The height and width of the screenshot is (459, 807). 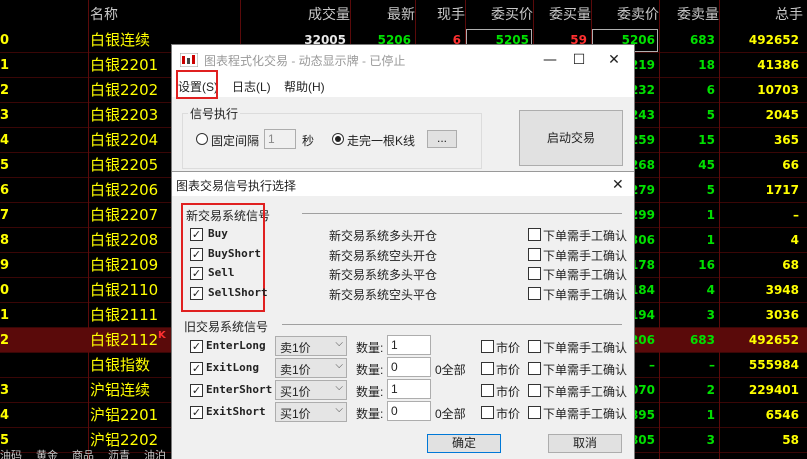 I want to click on minimize-icon: —, so click(x=550, y=60).